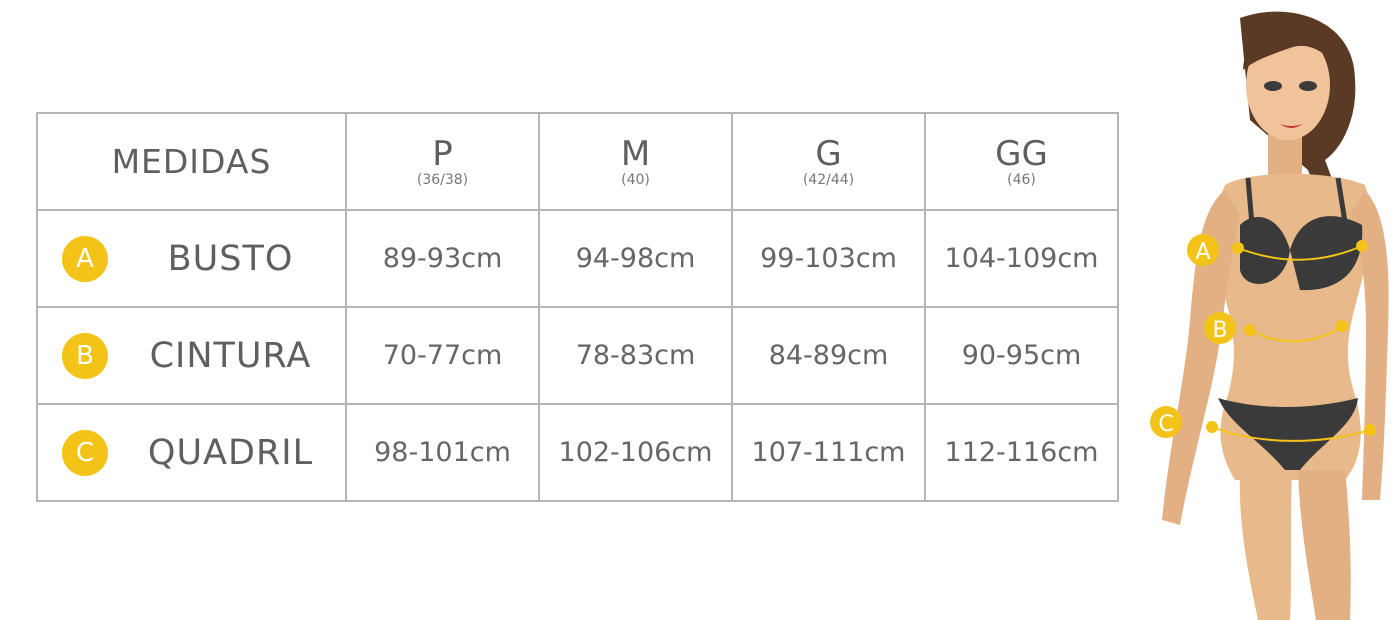 This screenshot has height=620, width=1400. What do you see at coordinates (230, 258) in the screenshot?
I see `measure-name: BUSTO` at bounding box center [230, 258].